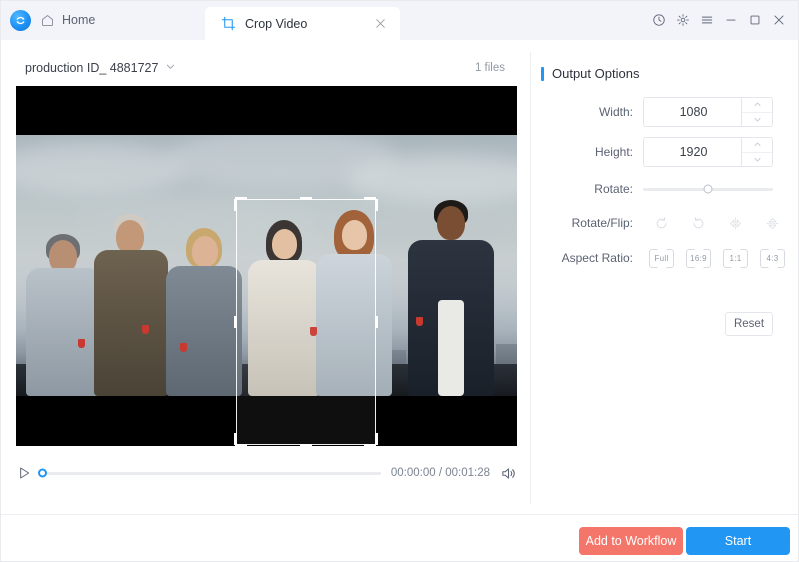  Describe the element at coordinates (631, 541) in the screenshot. I see `add-to-workflow-button: Add to Workflow` at that location.